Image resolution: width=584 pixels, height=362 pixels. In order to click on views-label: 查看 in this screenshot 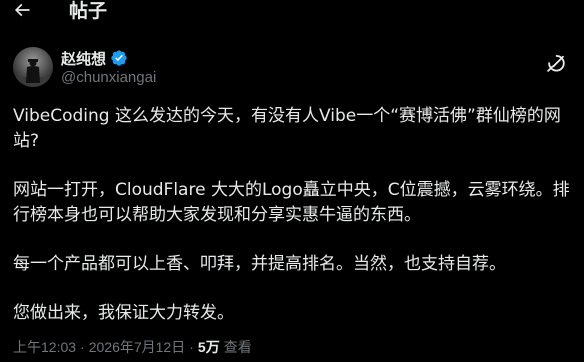, I will do `click(237, 347)`.